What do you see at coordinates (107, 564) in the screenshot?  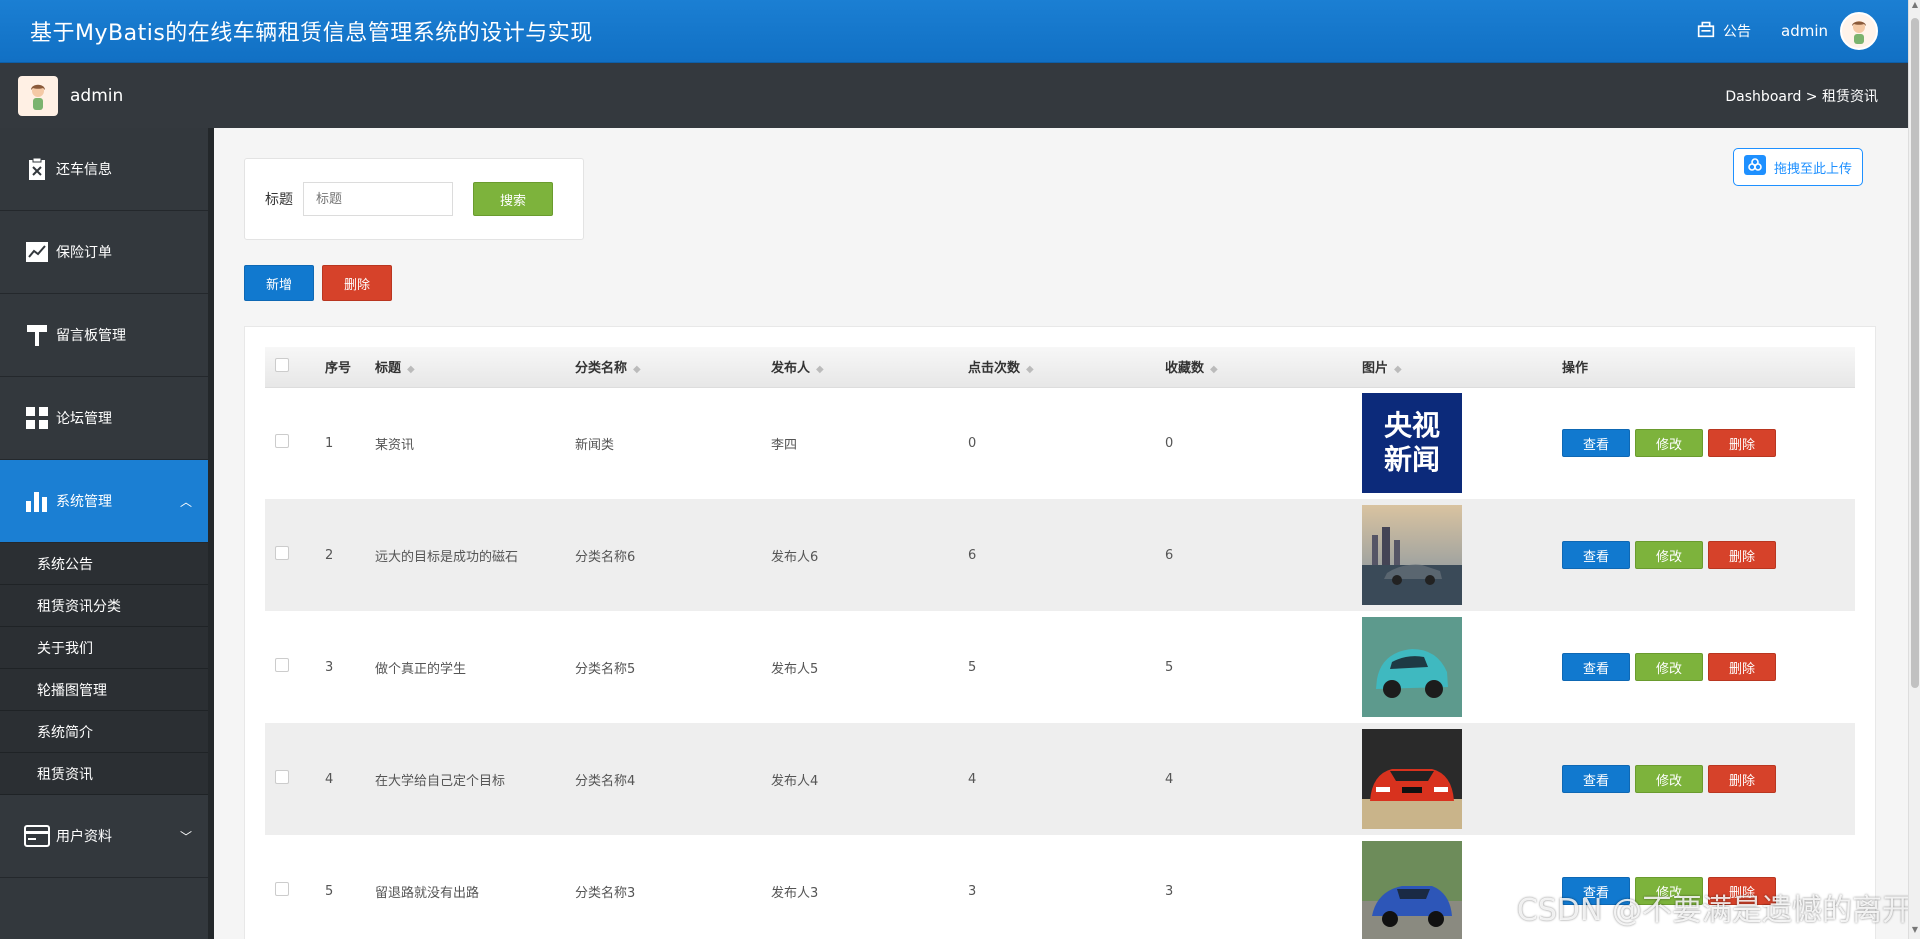 I see `submenu-item: 系统公告` at bounding box center [107, 564].